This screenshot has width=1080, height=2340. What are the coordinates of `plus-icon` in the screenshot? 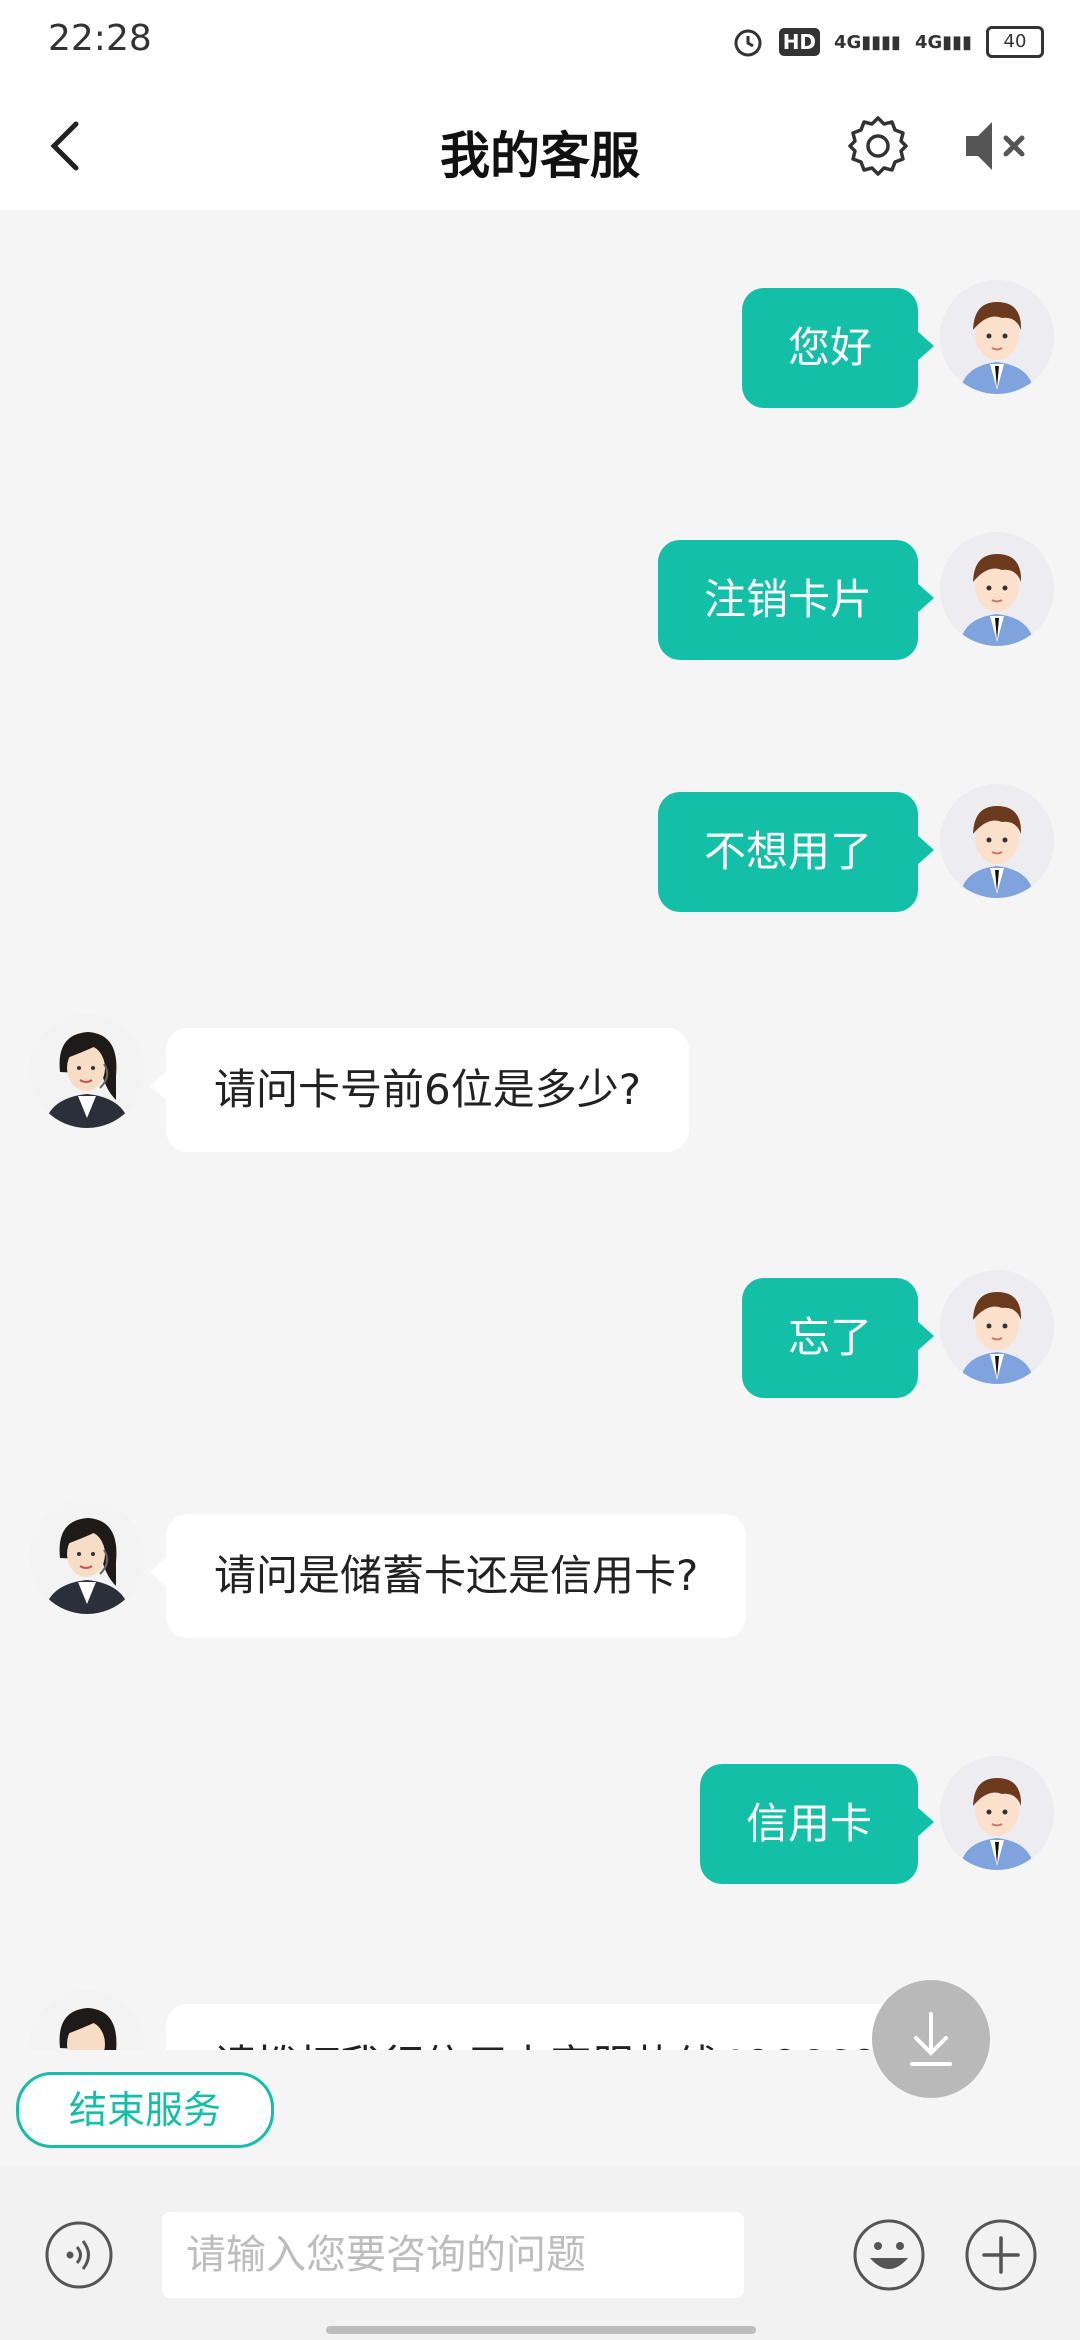 It's located at (1001, 2255).